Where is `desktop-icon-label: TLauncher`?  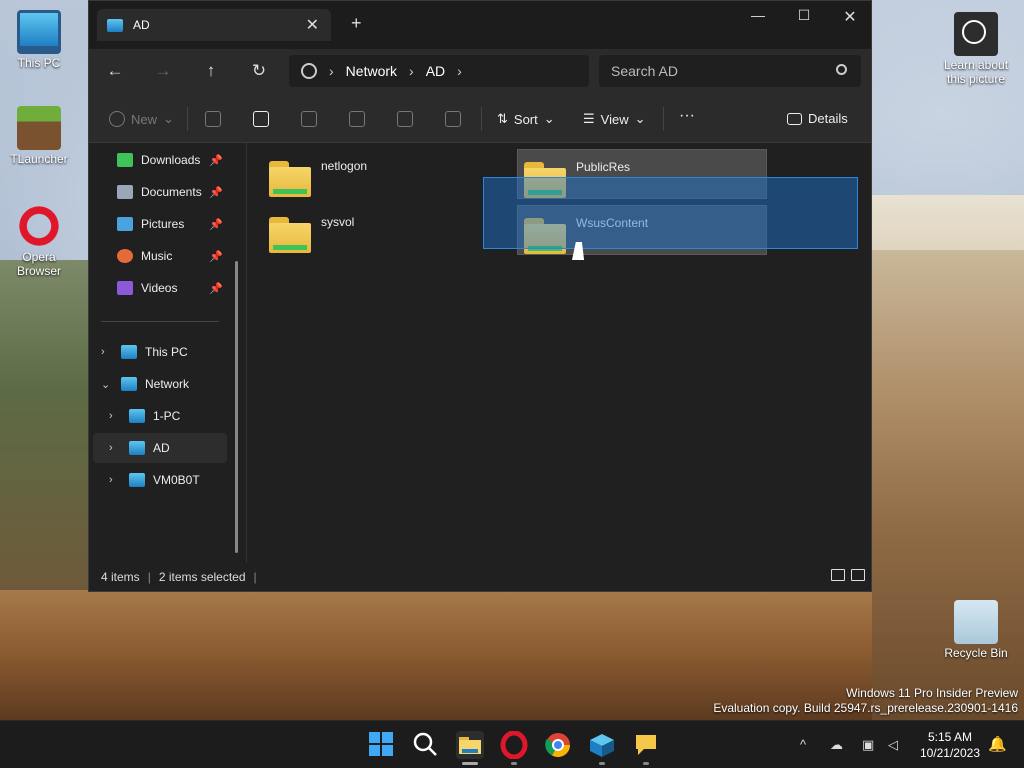 desktop-icon-label: TLauncher is located at coordinates (39, 159).